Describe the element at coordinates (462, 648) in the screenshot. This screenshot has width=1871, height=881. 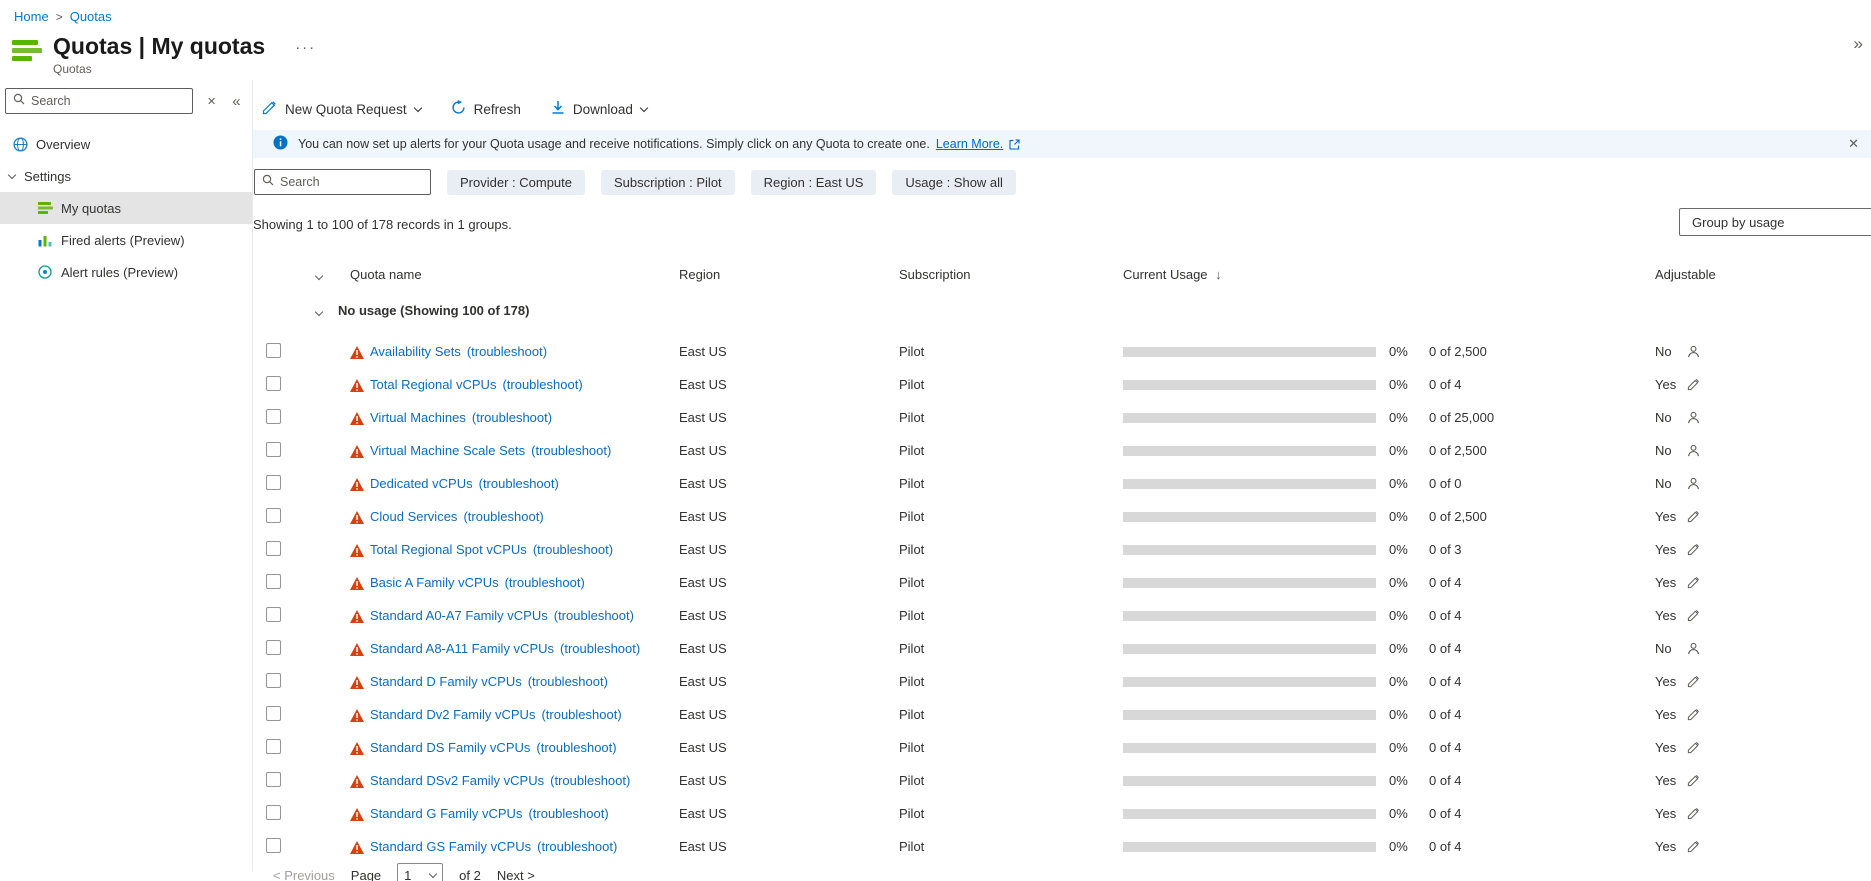
I see `quota-name-link: Standard A8-A11 Family vCPUs` at that location.